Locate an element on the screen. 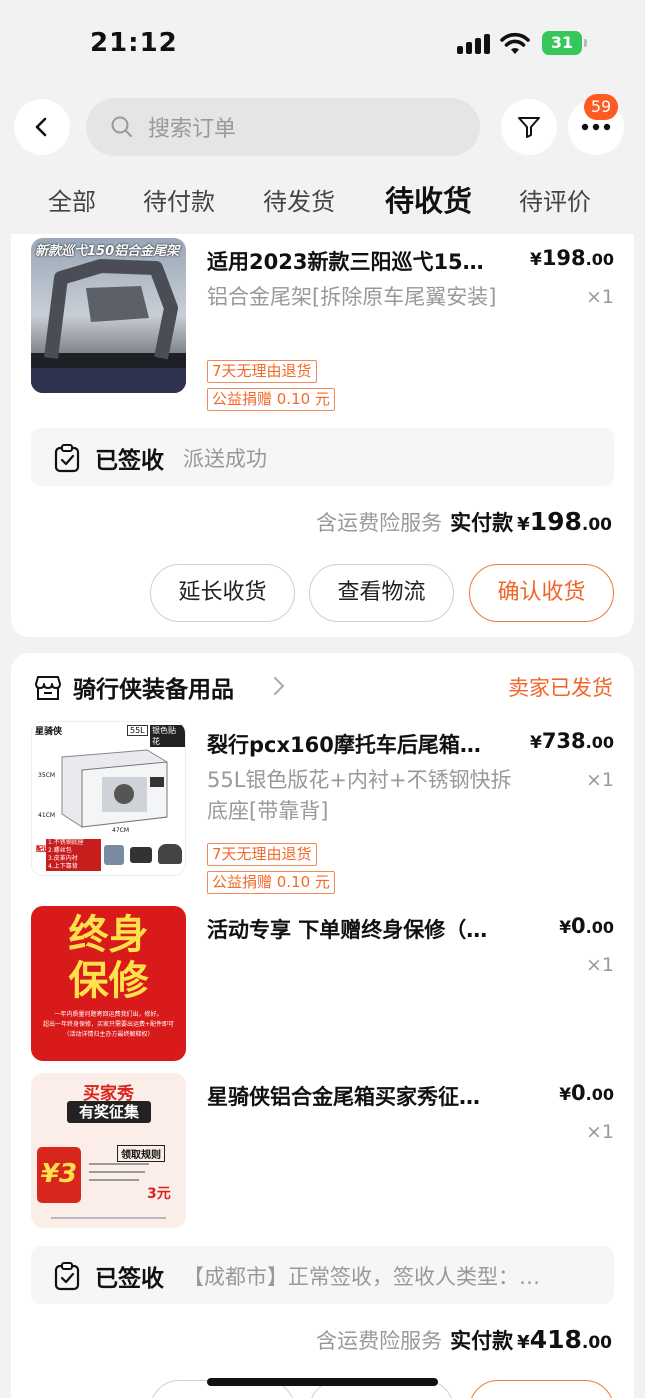 The height and width of the screenshot is (1398, 645). chevron-left-icon is located at coordinates (41, 127).